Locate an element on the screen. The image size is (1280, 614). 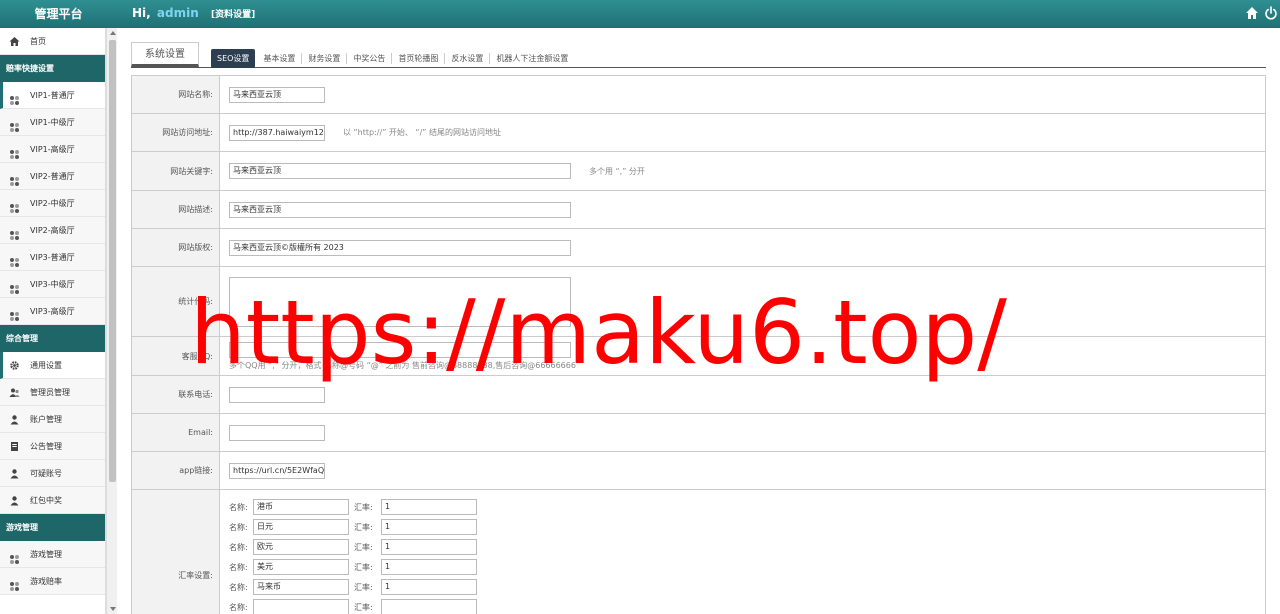
site-name-input: 马来西亚云顶 is located at coordinates (277, 94).